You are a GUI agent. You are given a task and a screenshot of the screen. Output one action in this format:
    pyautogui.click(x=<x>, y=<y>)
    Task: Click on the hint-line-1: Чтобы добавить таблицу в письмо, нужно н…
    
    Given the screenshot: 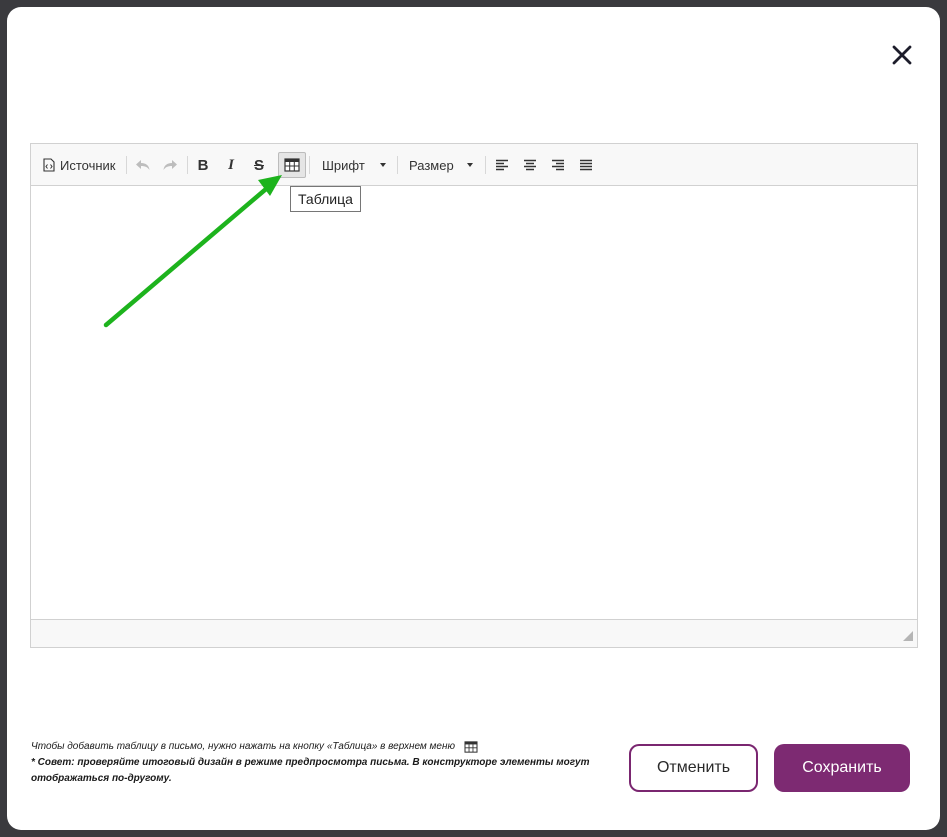 What is the action you would take?
    pyautogui.click(x=243, y=746)
    